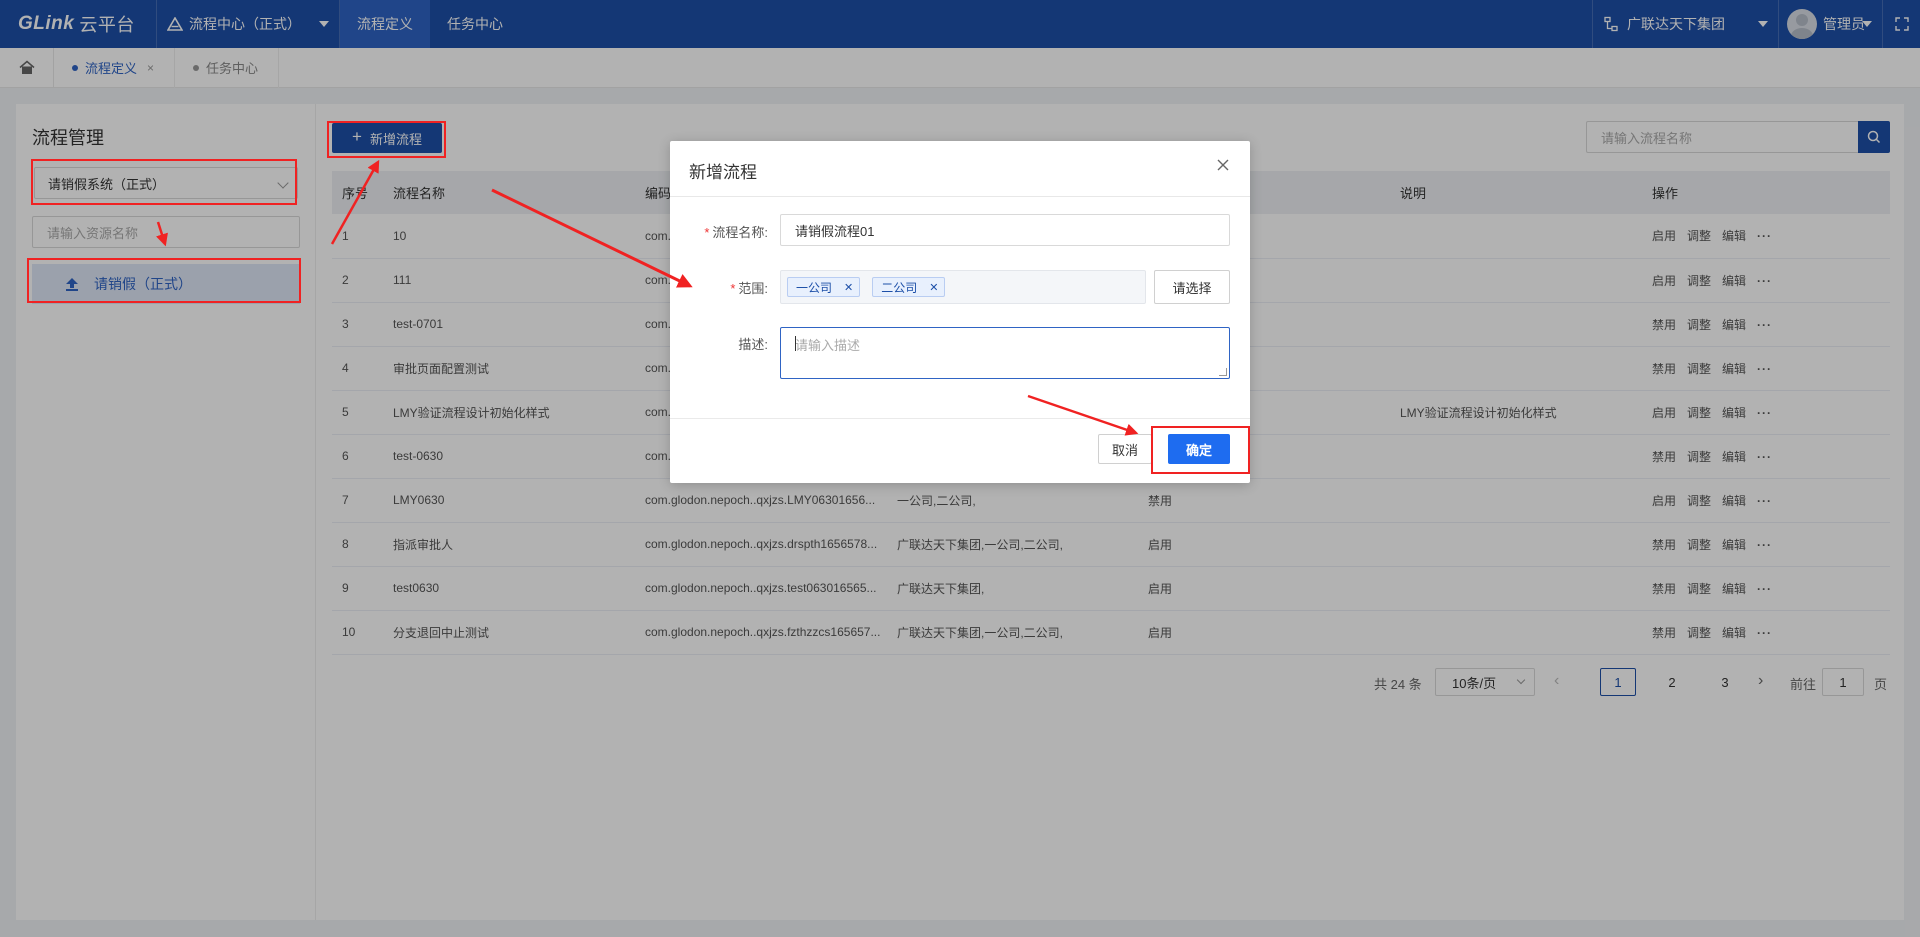 Image resolution: width=1920 pixels, height=937 pixels. I want to click on divider, so click(960, 196).